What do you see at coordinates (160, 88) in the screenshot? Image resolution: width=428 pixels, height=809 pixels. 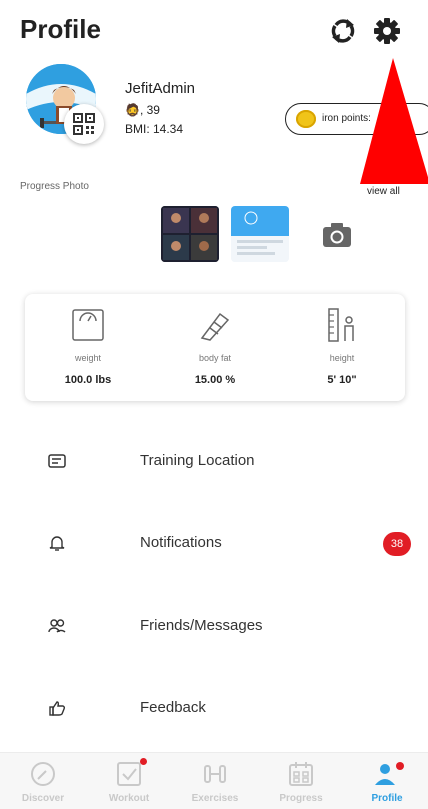 I see `username: JefitAdmin` at bounding box center [160, 88].